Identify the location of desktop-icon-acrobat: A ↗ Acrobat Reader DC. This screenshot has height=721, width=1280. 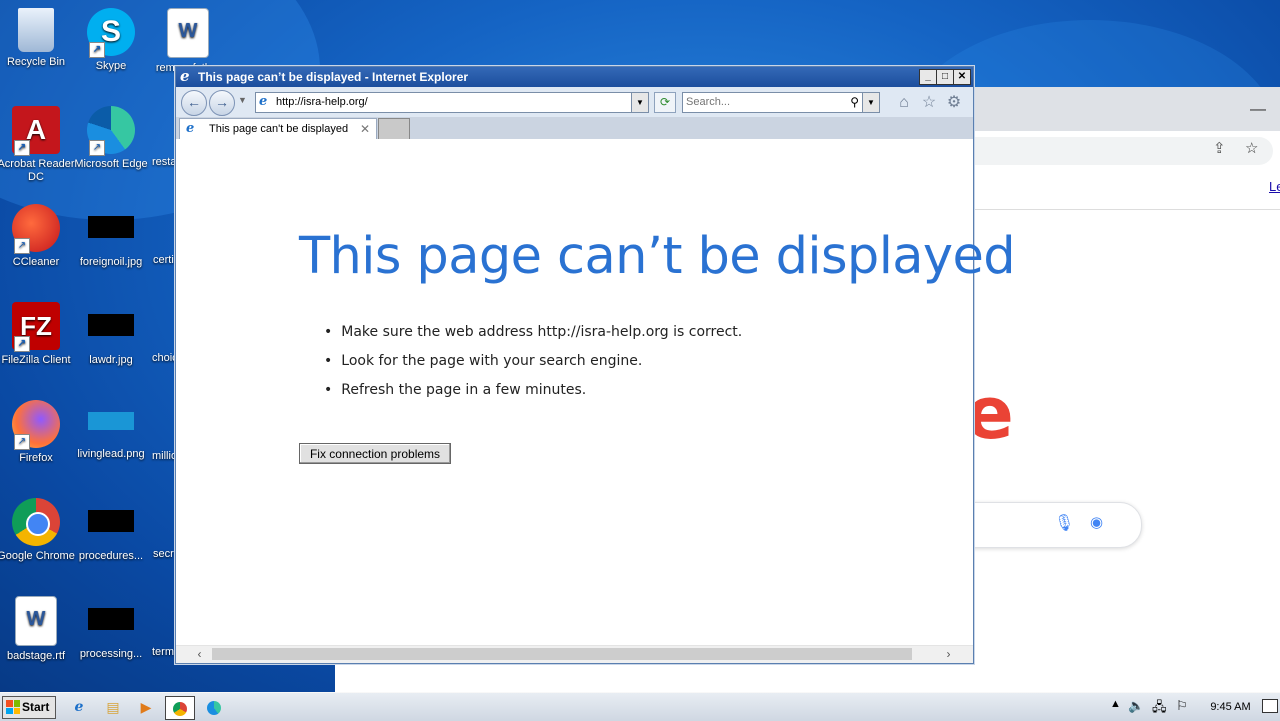
(38, 145).